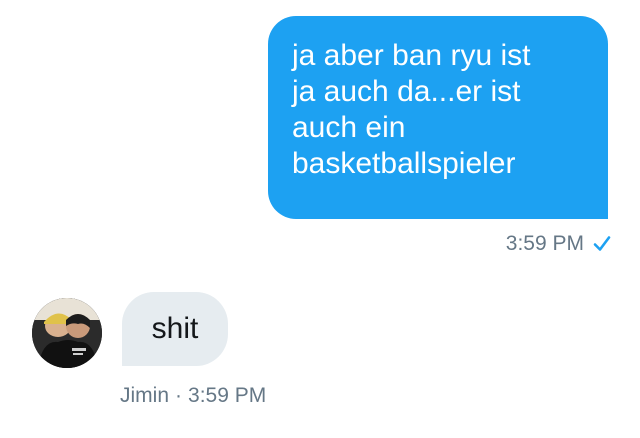 The width and height of the screenshot is (640, 438). I want to click on received-message-bubble: shit, so click(175, 329).